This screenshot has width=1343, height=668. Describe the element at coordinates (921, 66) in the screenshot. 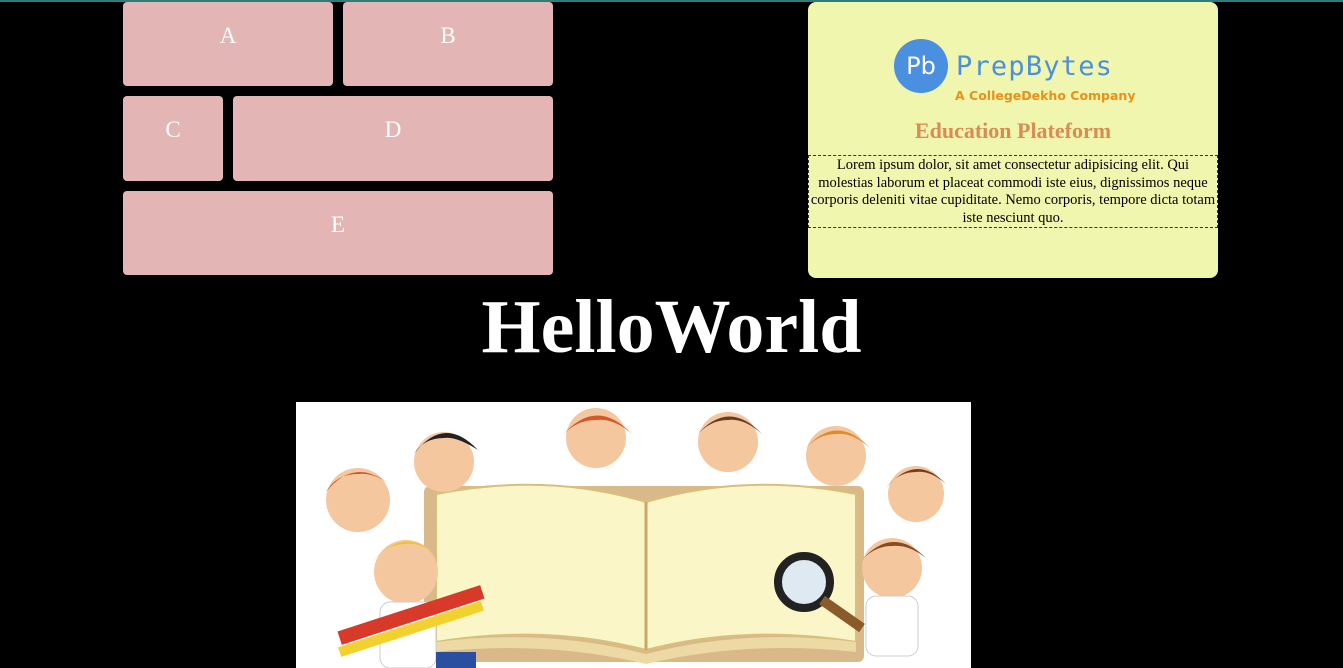

I see `logo-mark-icon: Pb` at that location.